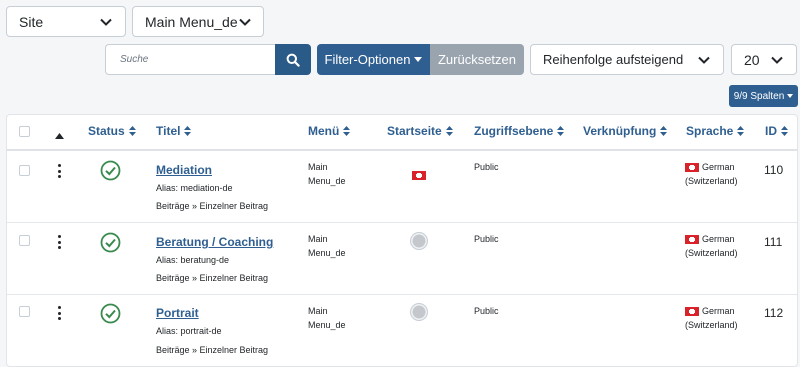 The image size is (800, 367). I want to click on ordering-select-value: Reihenfolge aufsteigend, so click(613, 59).